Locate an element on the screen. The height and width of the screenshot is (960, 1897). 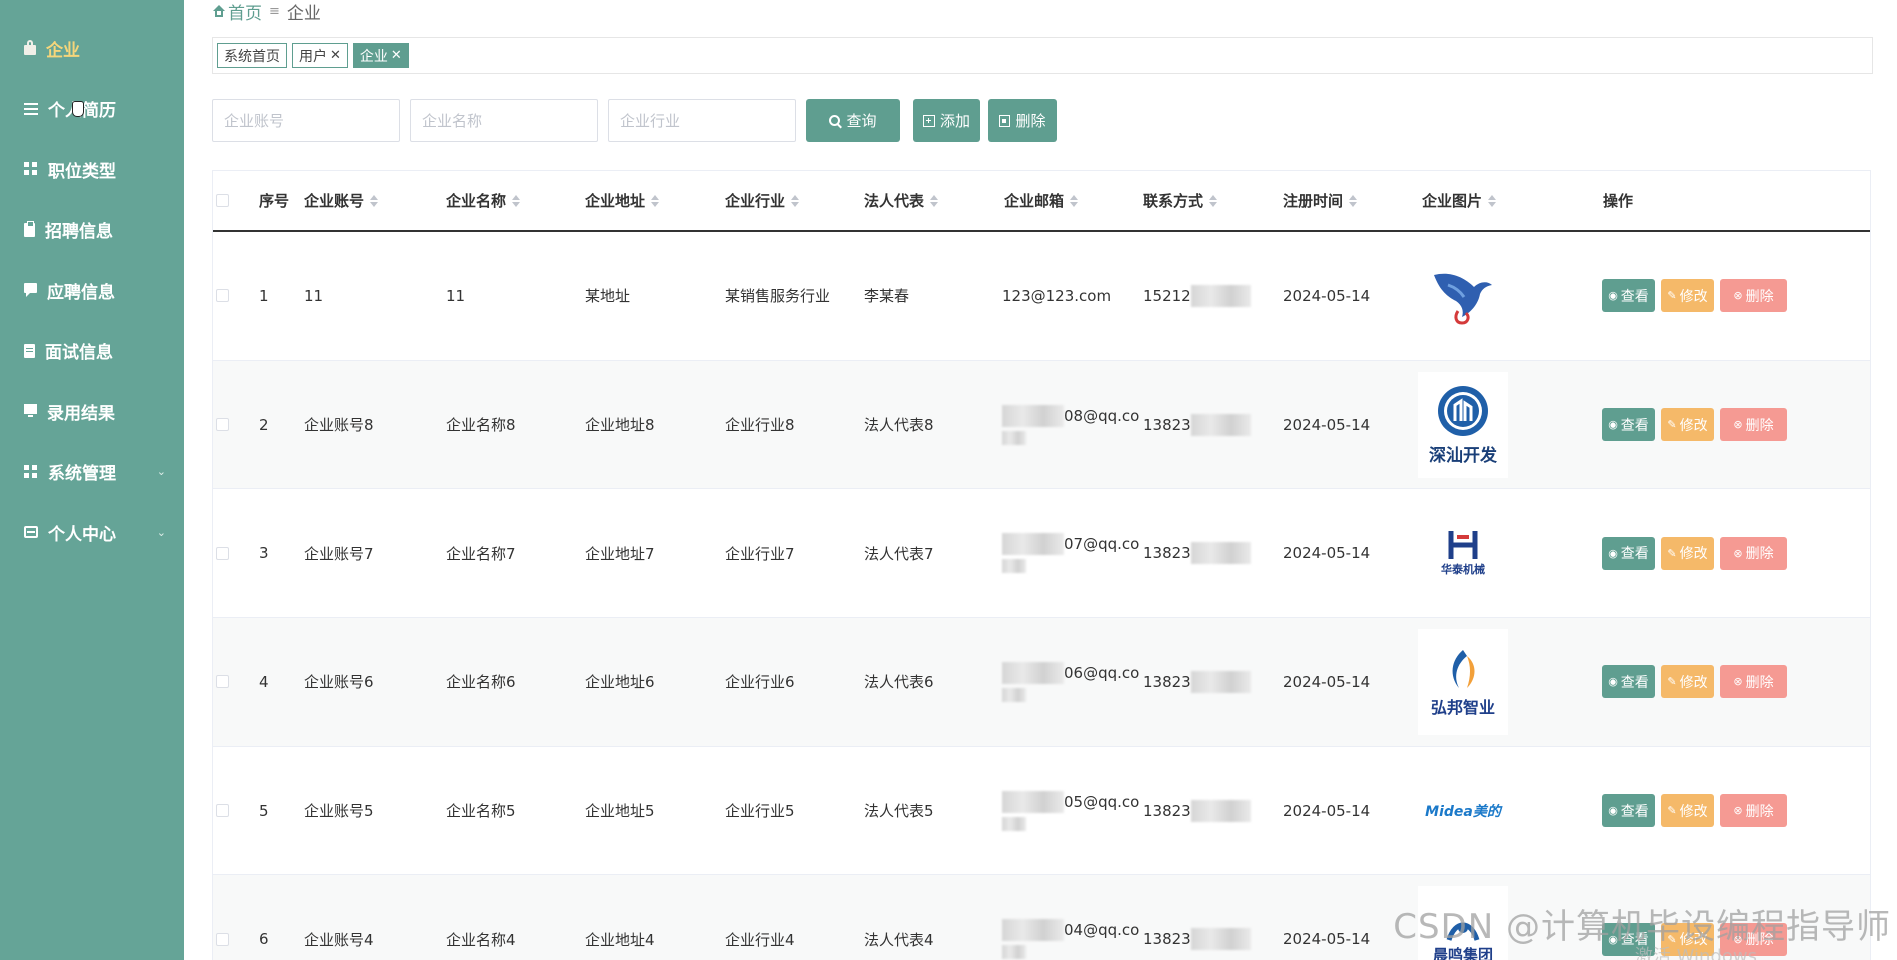
select-all-checkbox is located at coordinates (222, 200).